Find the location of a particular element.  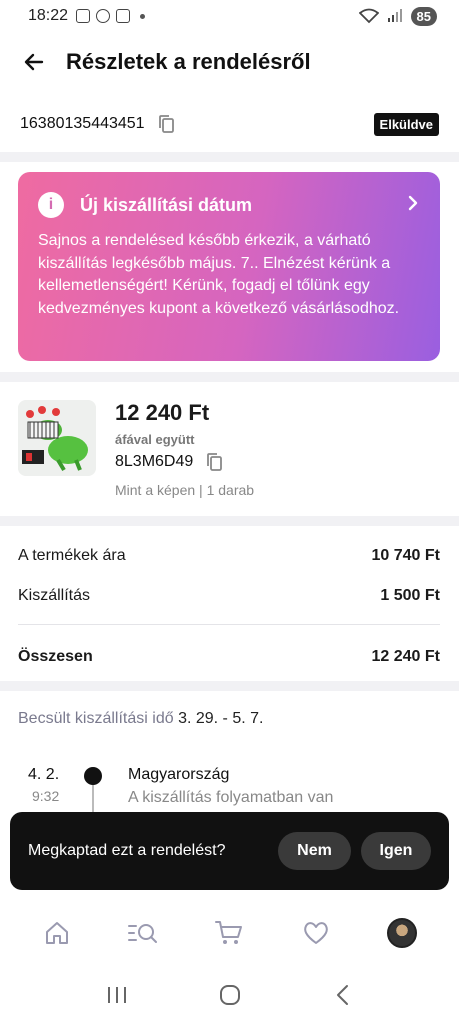

estimate-label: Becsült kiszállítási idő is located at coordinates (96, 718).